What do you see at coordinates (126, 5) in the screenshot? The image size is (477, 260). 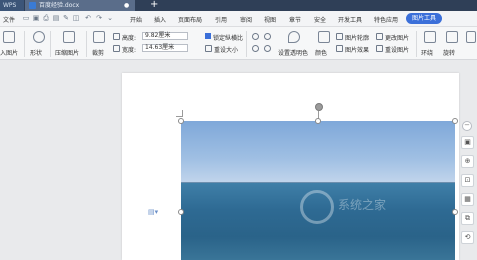 I see `close-tab-icon: ●` at bounding box center [126, 5].